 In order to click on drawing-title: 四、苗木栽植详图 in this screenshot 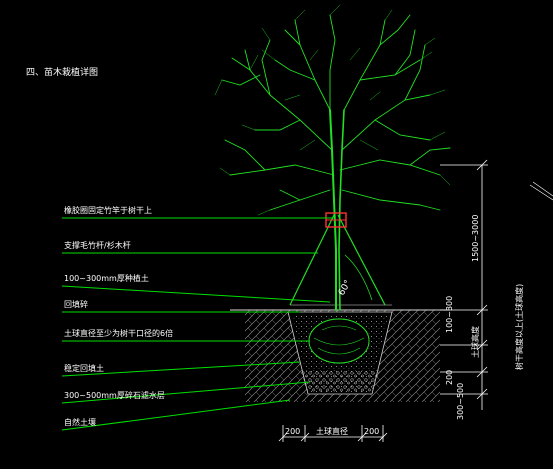, I will do `click(62, 72)`.